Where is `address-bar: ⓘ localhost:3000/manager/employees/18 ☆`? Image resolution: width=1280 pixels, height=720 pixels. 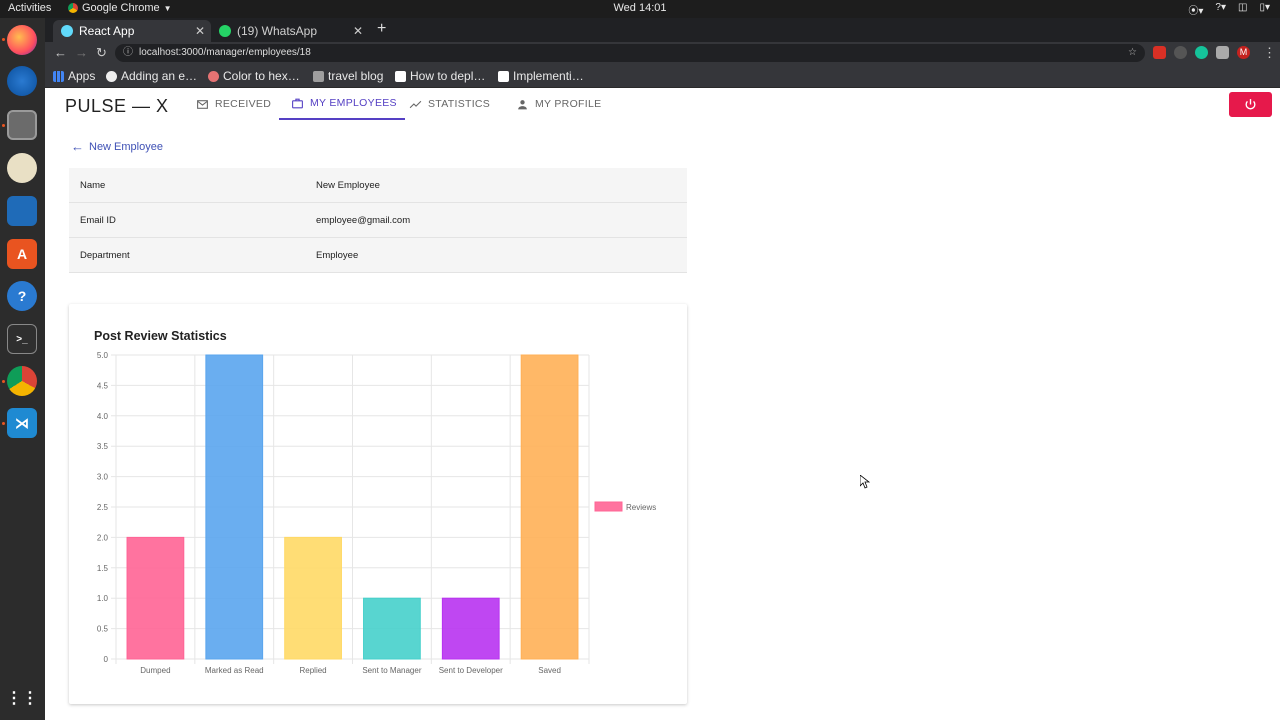
address-bar: ⓘ localhost:3000/manager/employees/18 ☆ is located at coordinates (630, 53).